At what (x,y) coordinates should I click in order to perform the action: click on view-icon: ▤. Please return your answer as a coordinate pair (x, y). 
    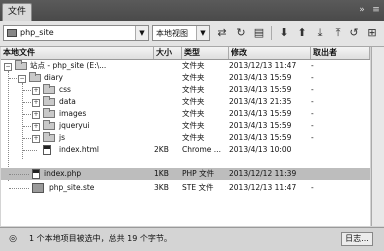
    Looking at the image, I should click on (259, 33).